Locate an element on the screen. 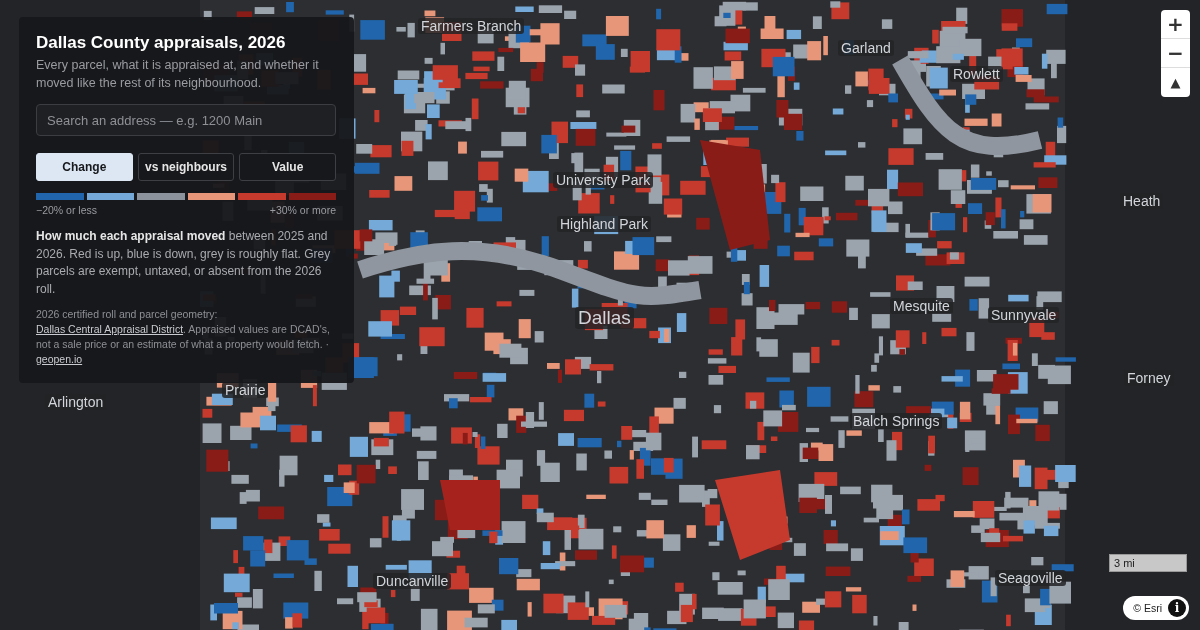  place-label: Rowlett is located at coordinates (976, 74).